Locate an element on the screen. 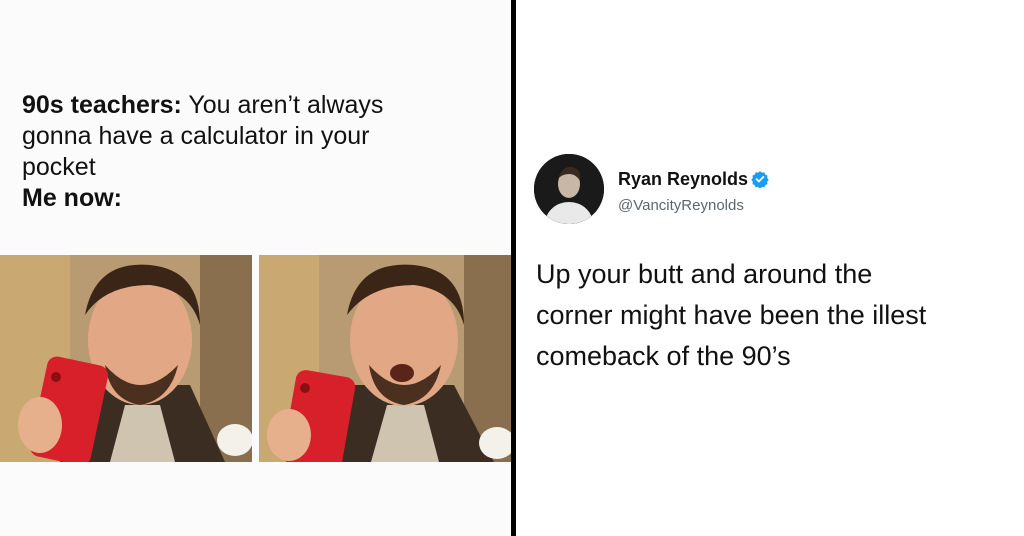 This screenshot has height=536, width=1024. tweet-line-3: comeback of the 90’s is located at coordinates (663, 356).